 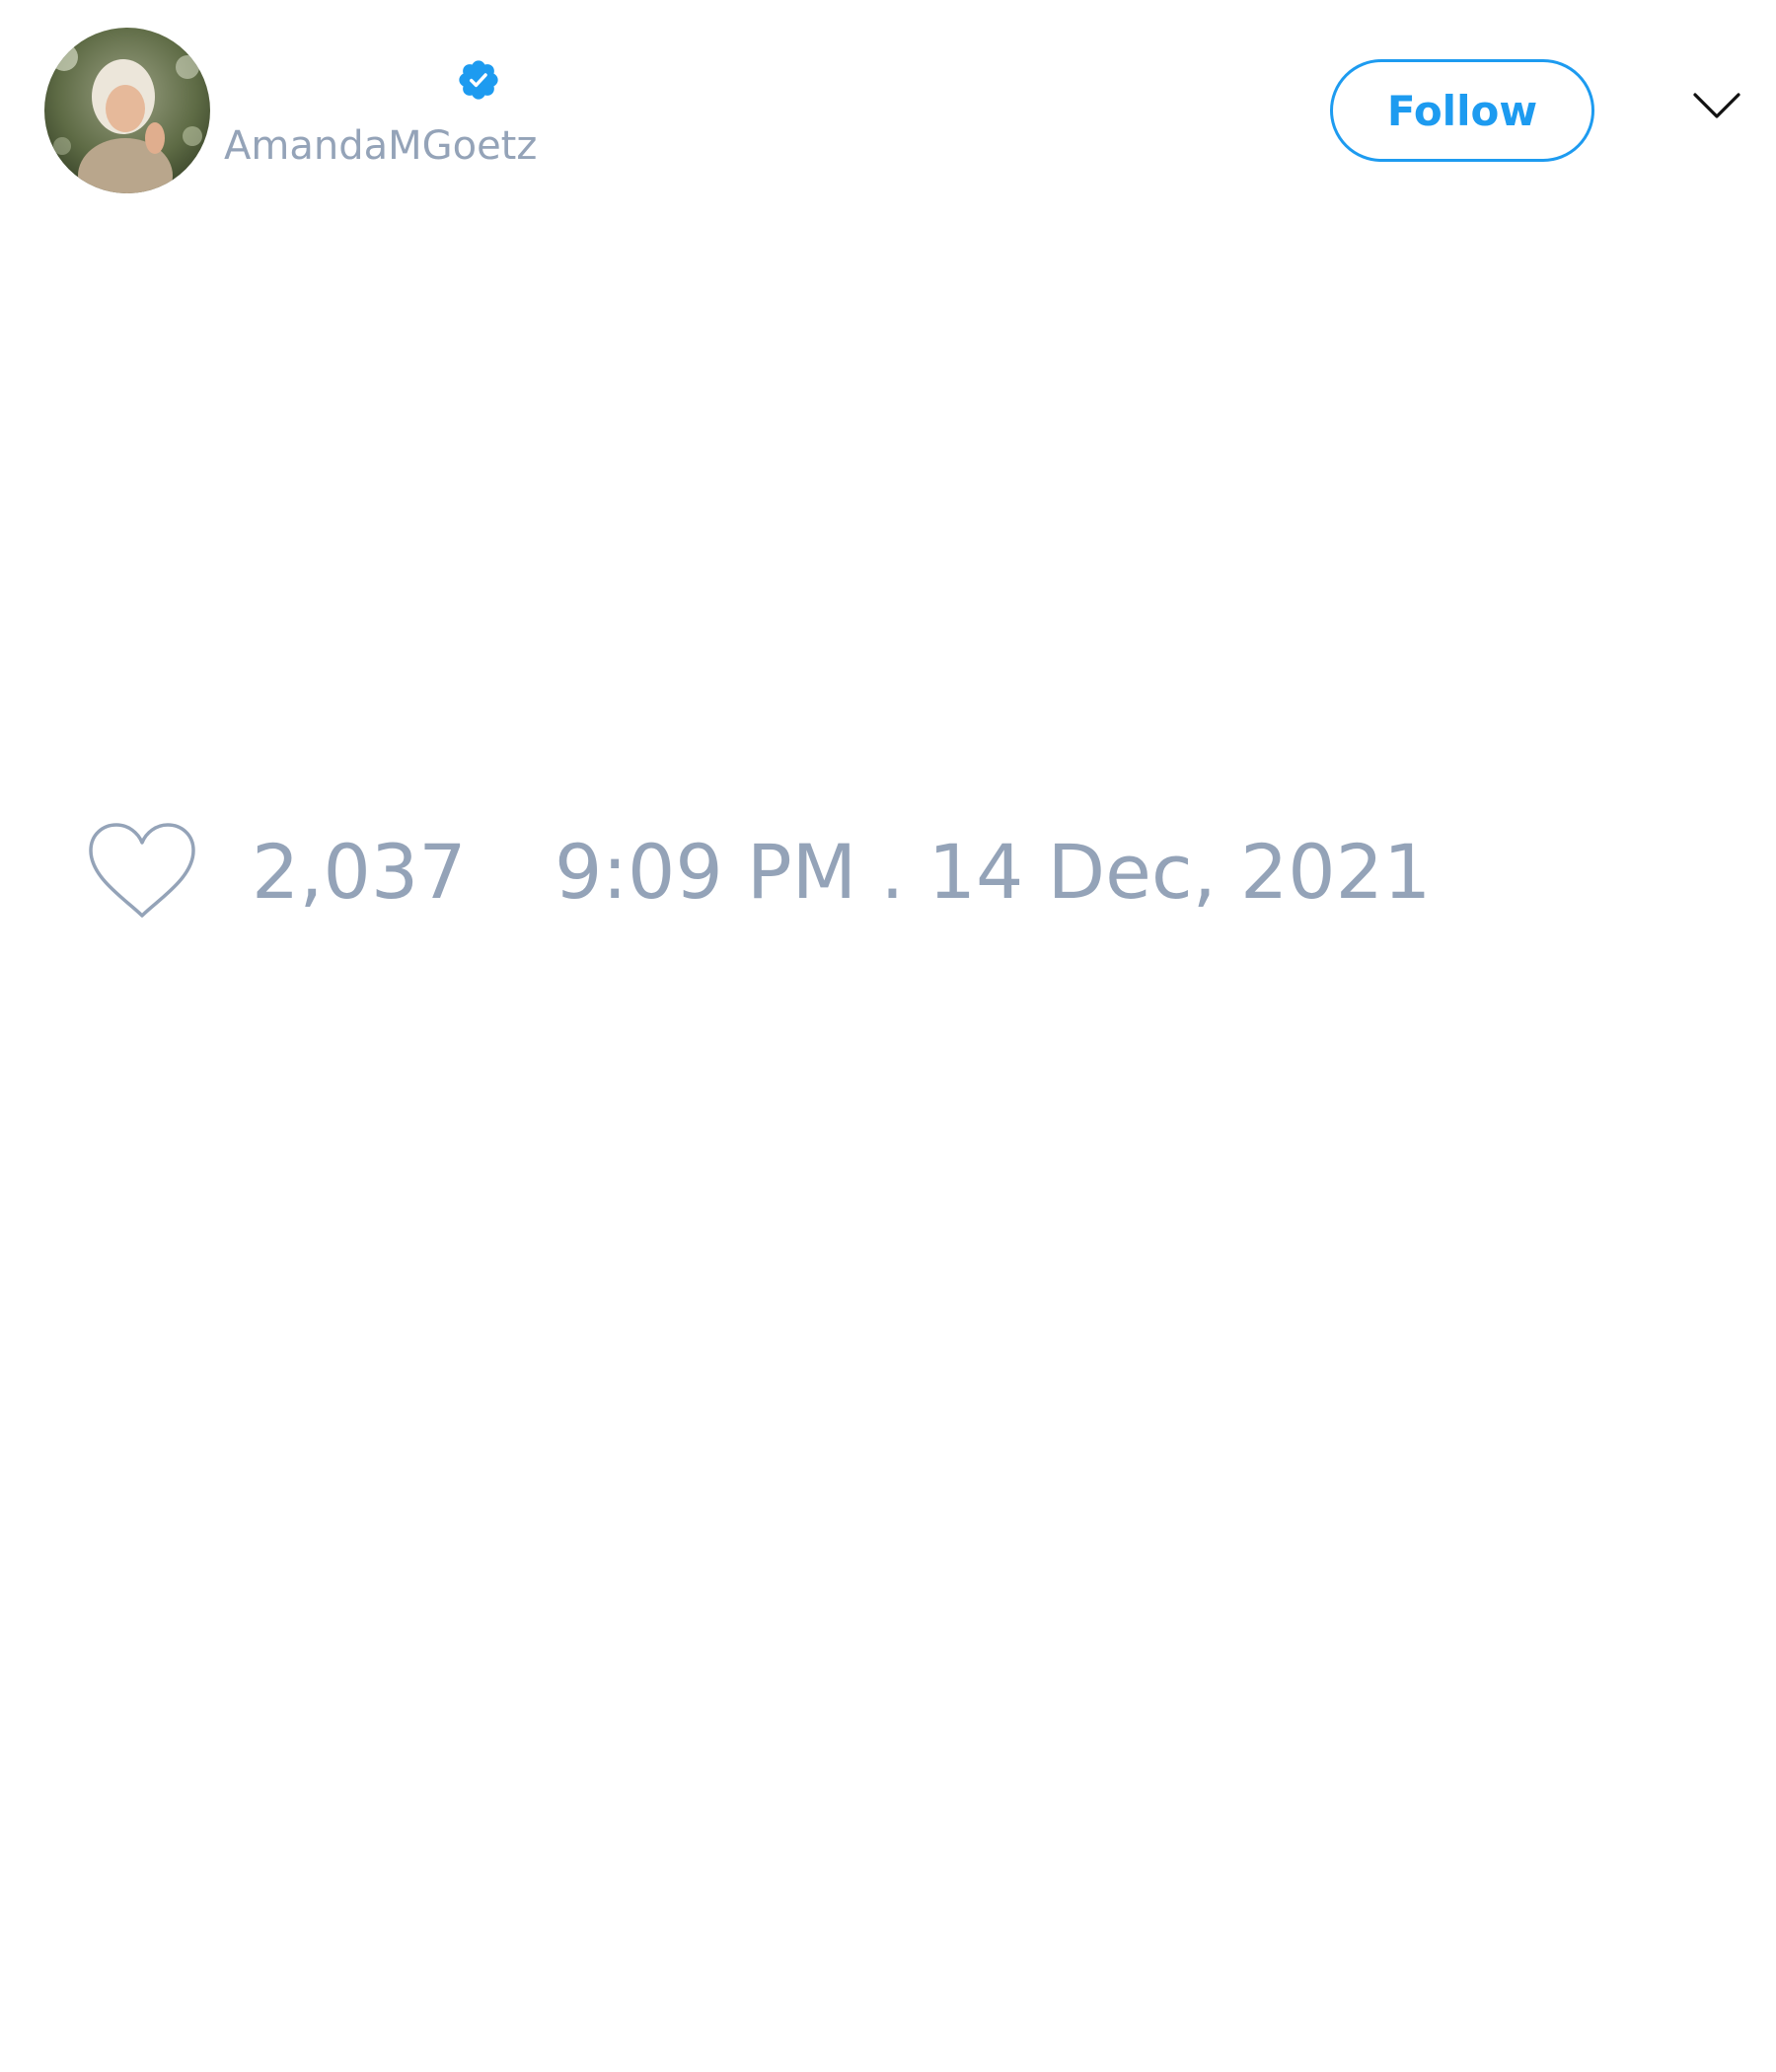 I want to click on follow-button: Follow, so click(x=1462, y=111).